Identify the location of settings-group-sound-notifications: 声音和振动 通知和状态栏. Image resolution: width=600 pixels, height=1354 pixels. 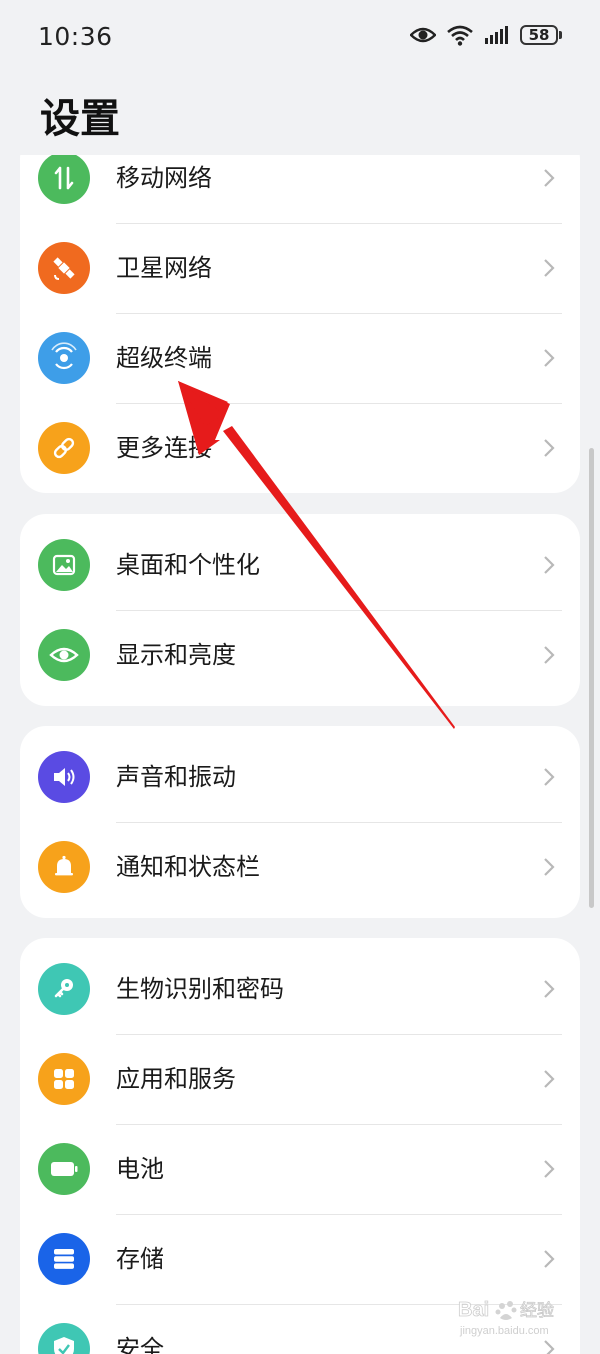
(300, 822).